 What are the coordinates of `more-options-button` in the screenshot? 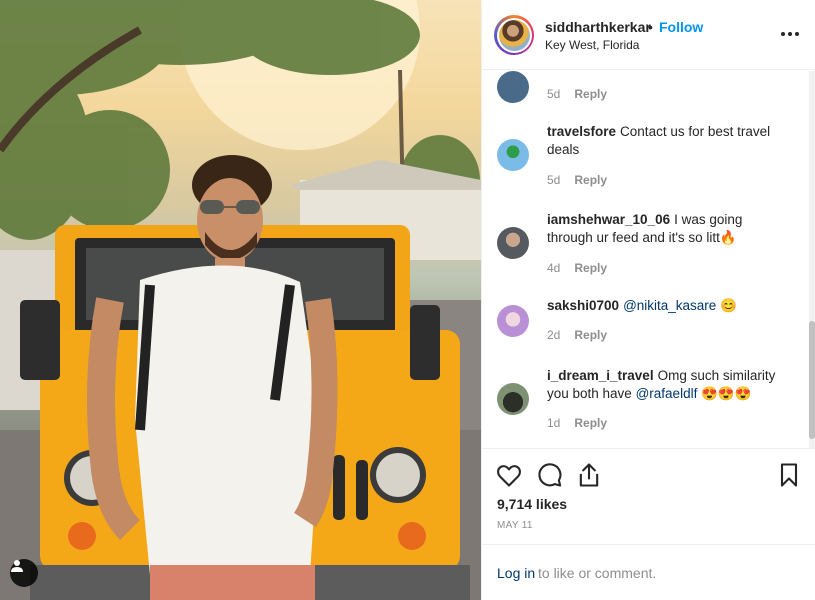 It's located at (790, 34).